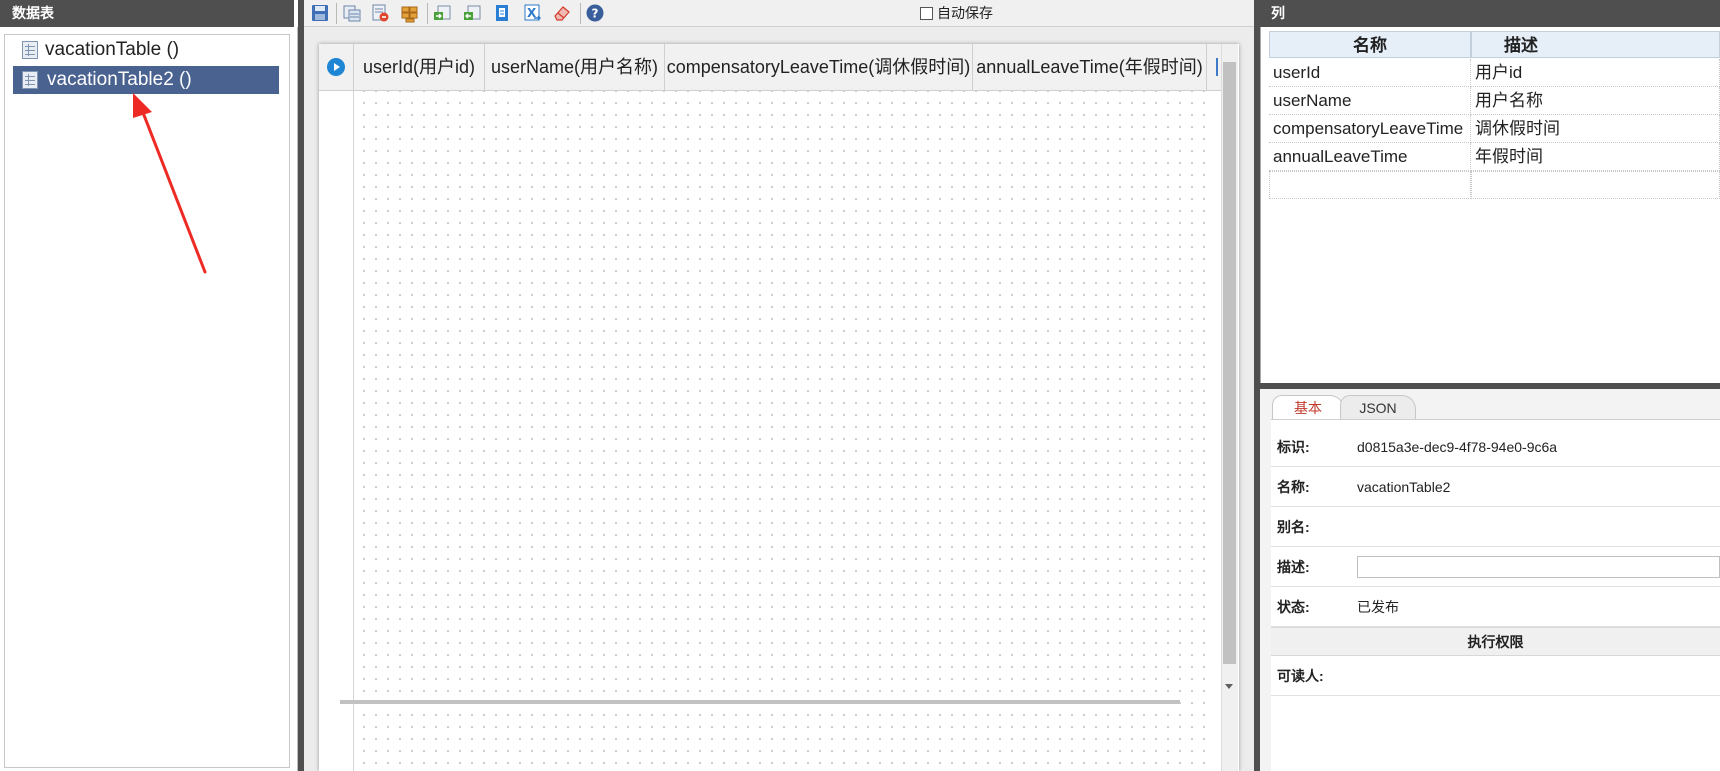 This screenshot has width=1720, height=771. What do you see at coordinates (1595, 185) in the screenshot?
I see `column-cell-new-desc` at bounding box center [1595, 185].